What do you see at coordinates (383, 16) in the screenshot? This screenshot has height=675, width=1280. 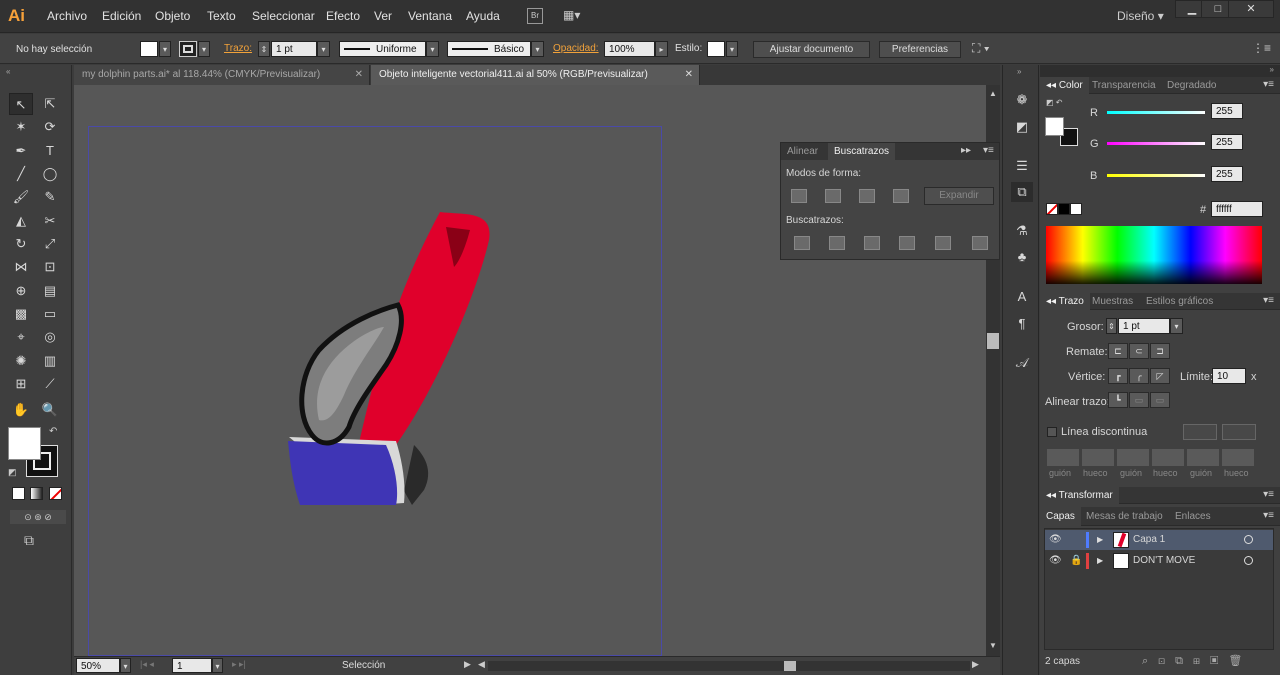 I see `menu-ver: Ver` at bounding box center [383, 16].